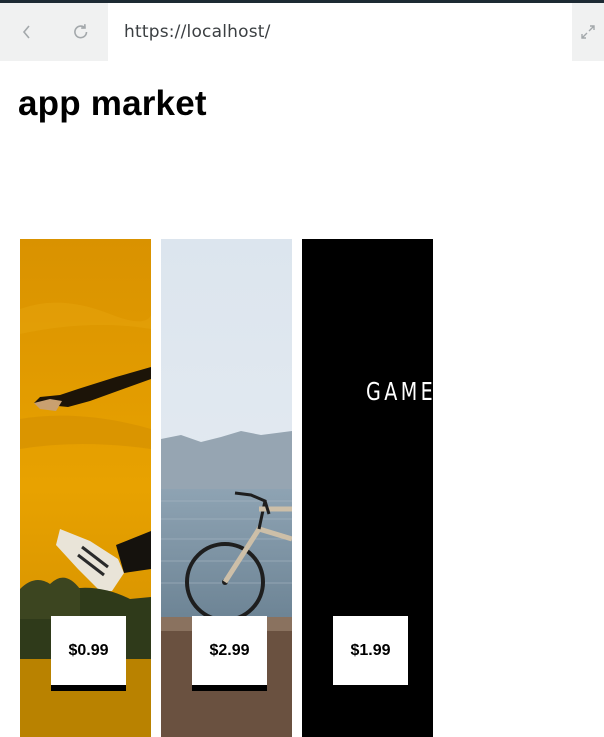  I want to click on browser-toolbar: https://localhost/, so click(302, 30).